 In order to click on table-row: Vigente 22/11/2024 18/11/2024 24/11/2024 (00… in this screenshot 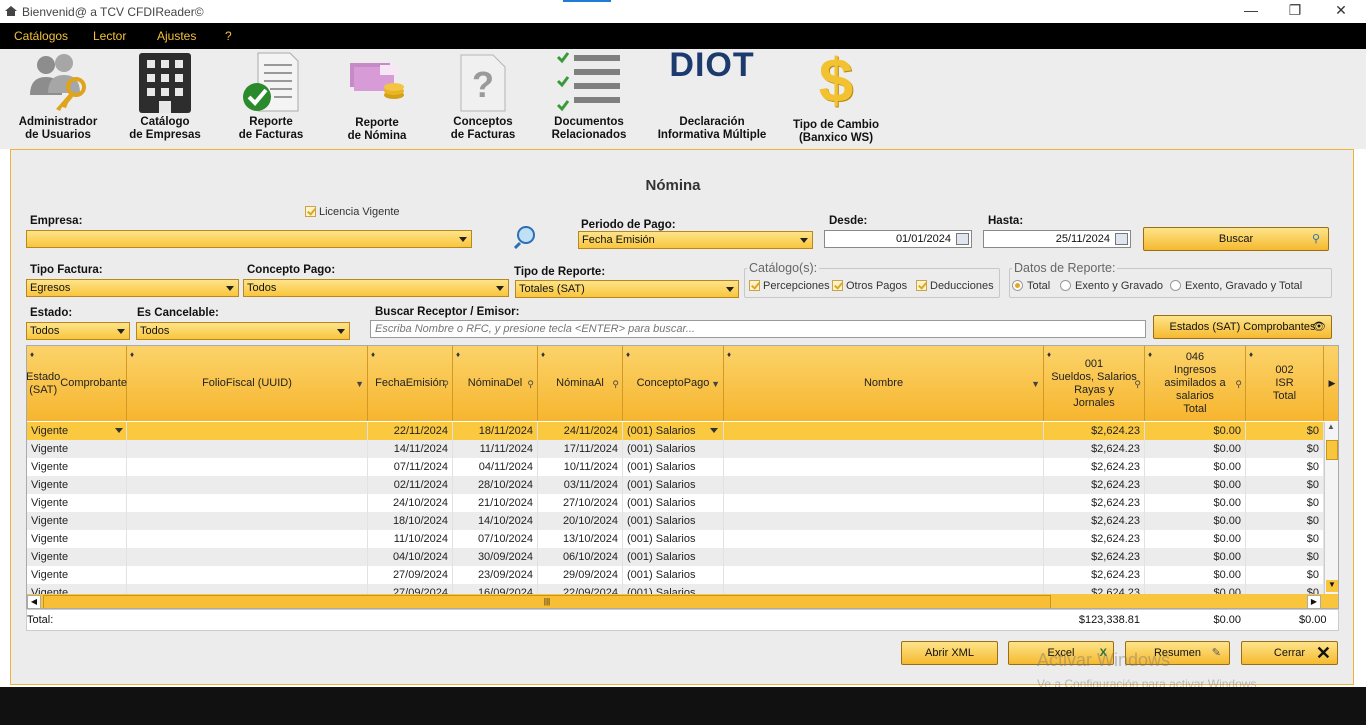, I will do `click(675, 431)`.